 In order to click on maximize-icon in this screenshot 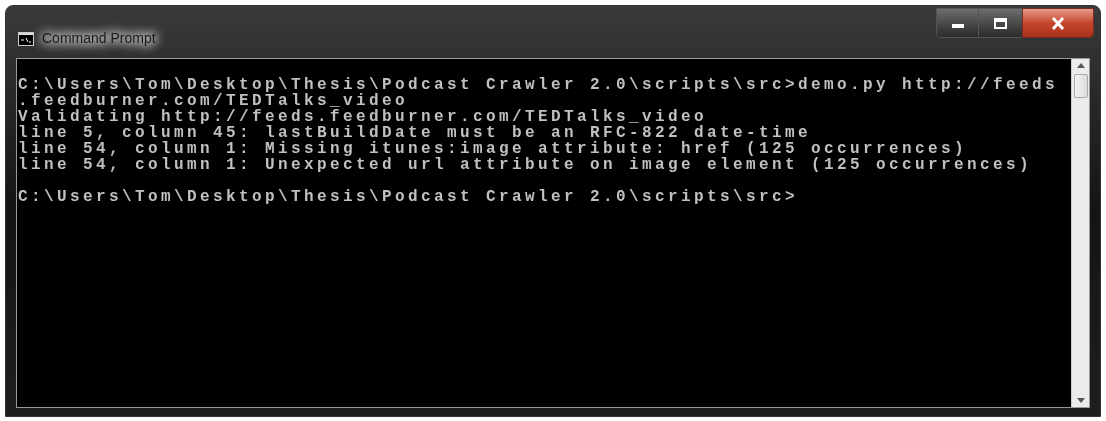, I will do `click(1000, 23)`.